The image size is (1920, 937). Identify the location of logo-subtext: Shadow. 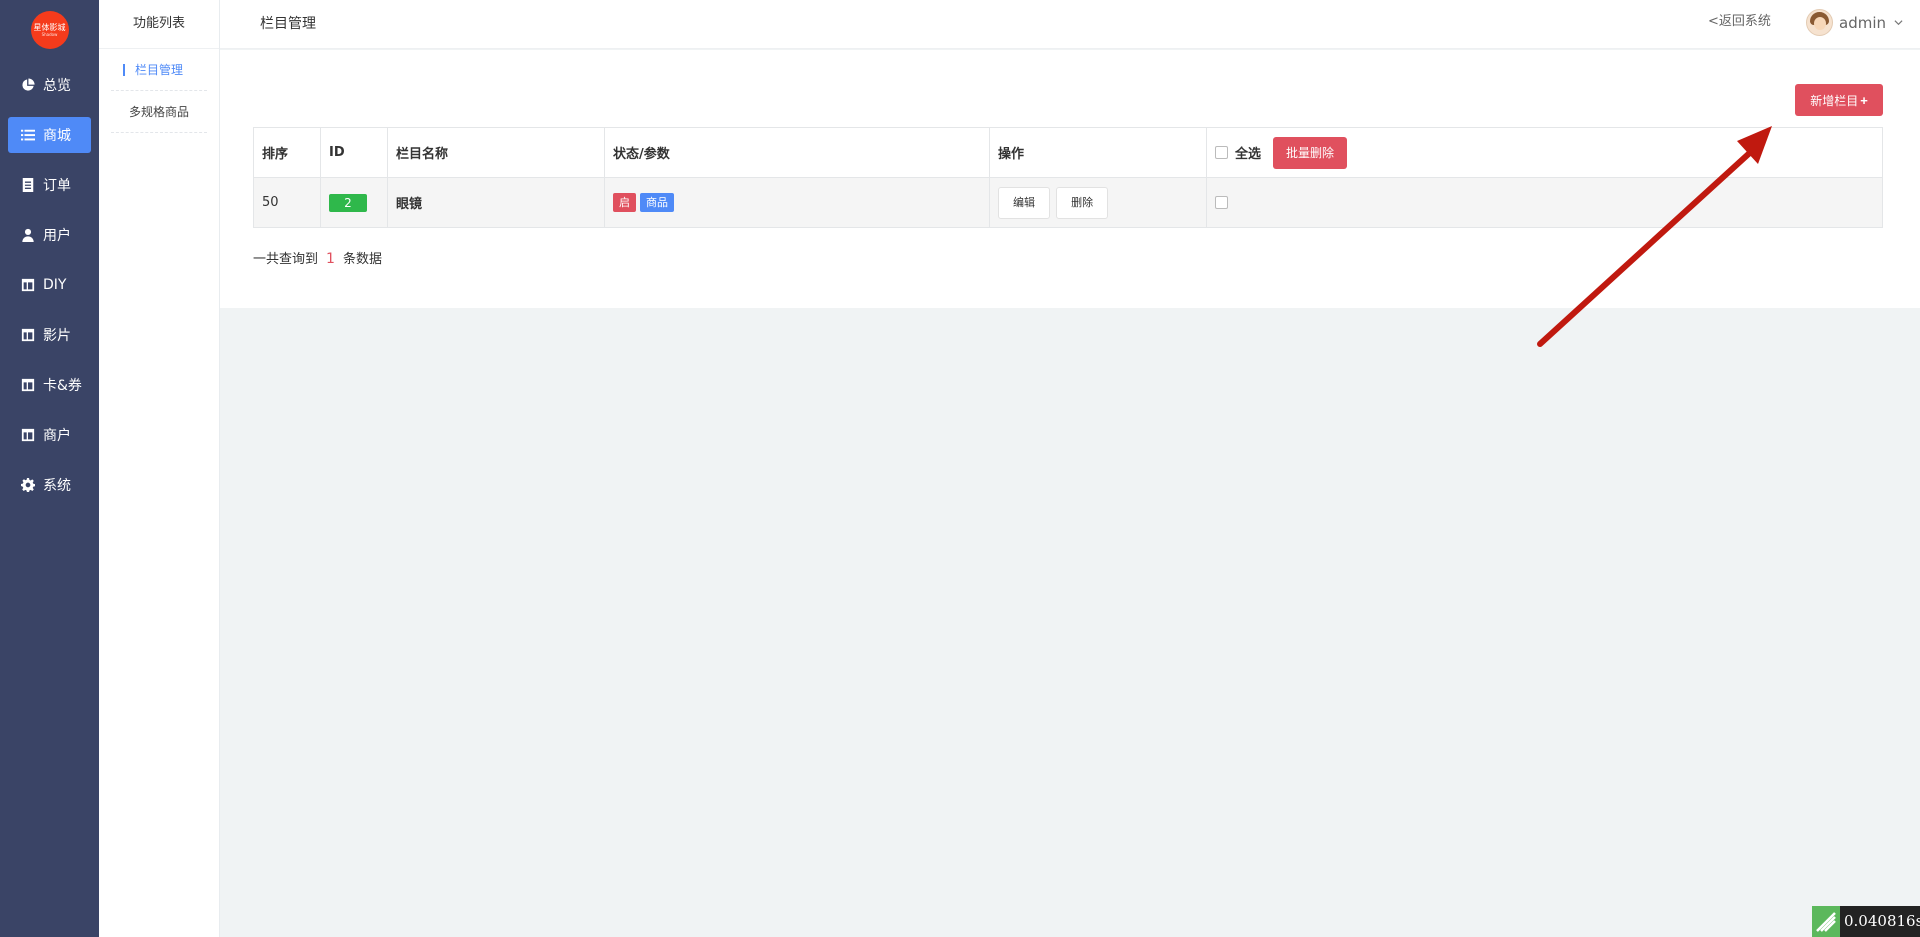
(49, 34).